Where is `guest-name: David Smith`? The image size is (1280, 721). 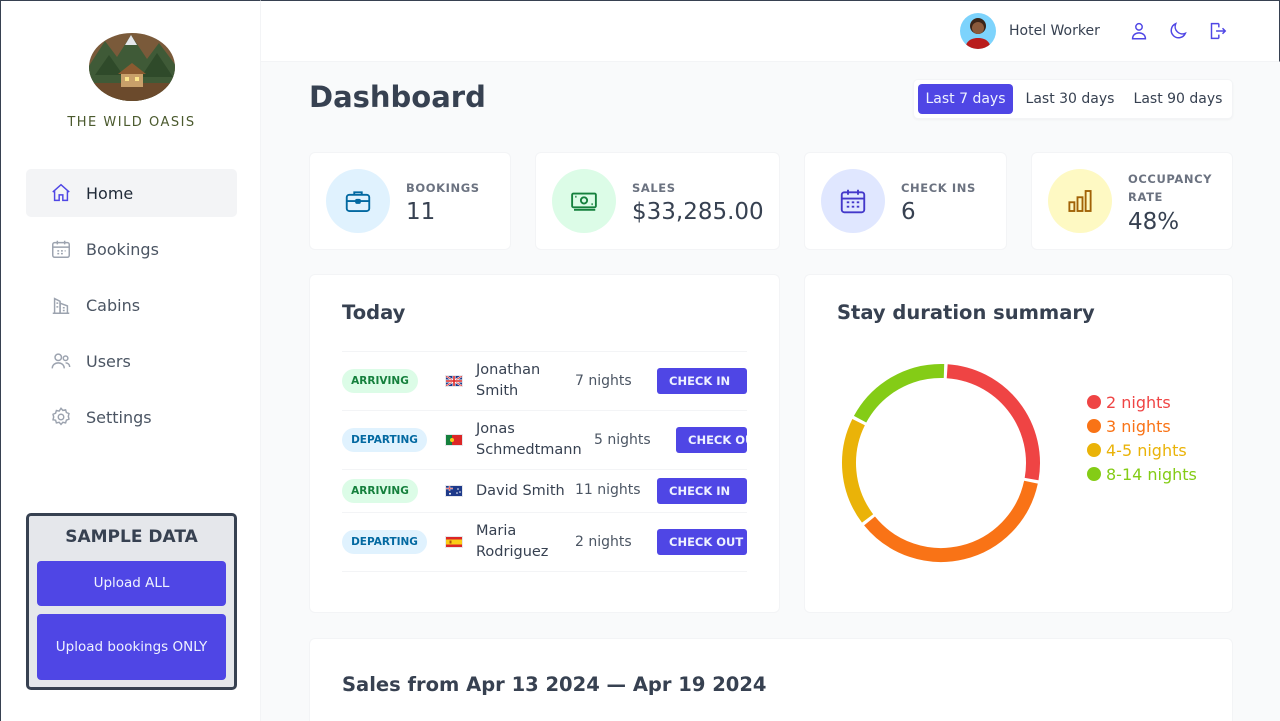 guest-name: David Smith is located at coordinates (520, 491).